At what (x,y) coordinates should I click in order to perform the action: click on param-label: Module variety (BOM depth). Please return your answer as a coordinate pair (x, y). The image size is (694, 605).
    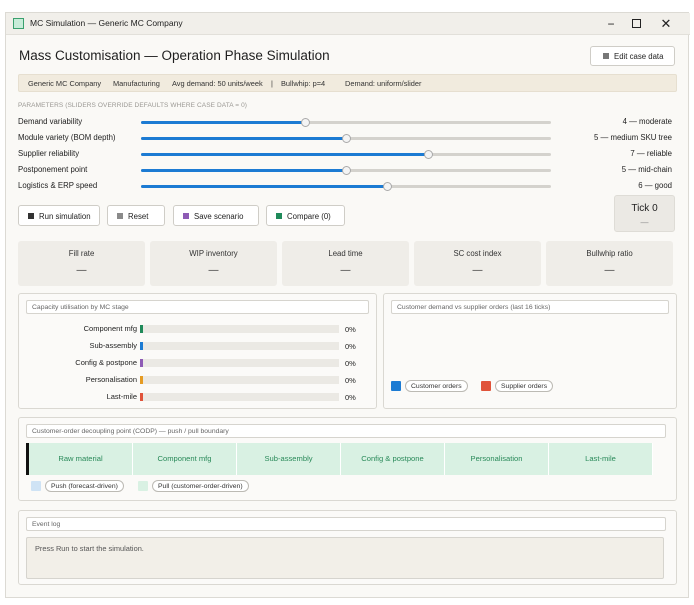
    Looking at the image, I should click on (67, 137).